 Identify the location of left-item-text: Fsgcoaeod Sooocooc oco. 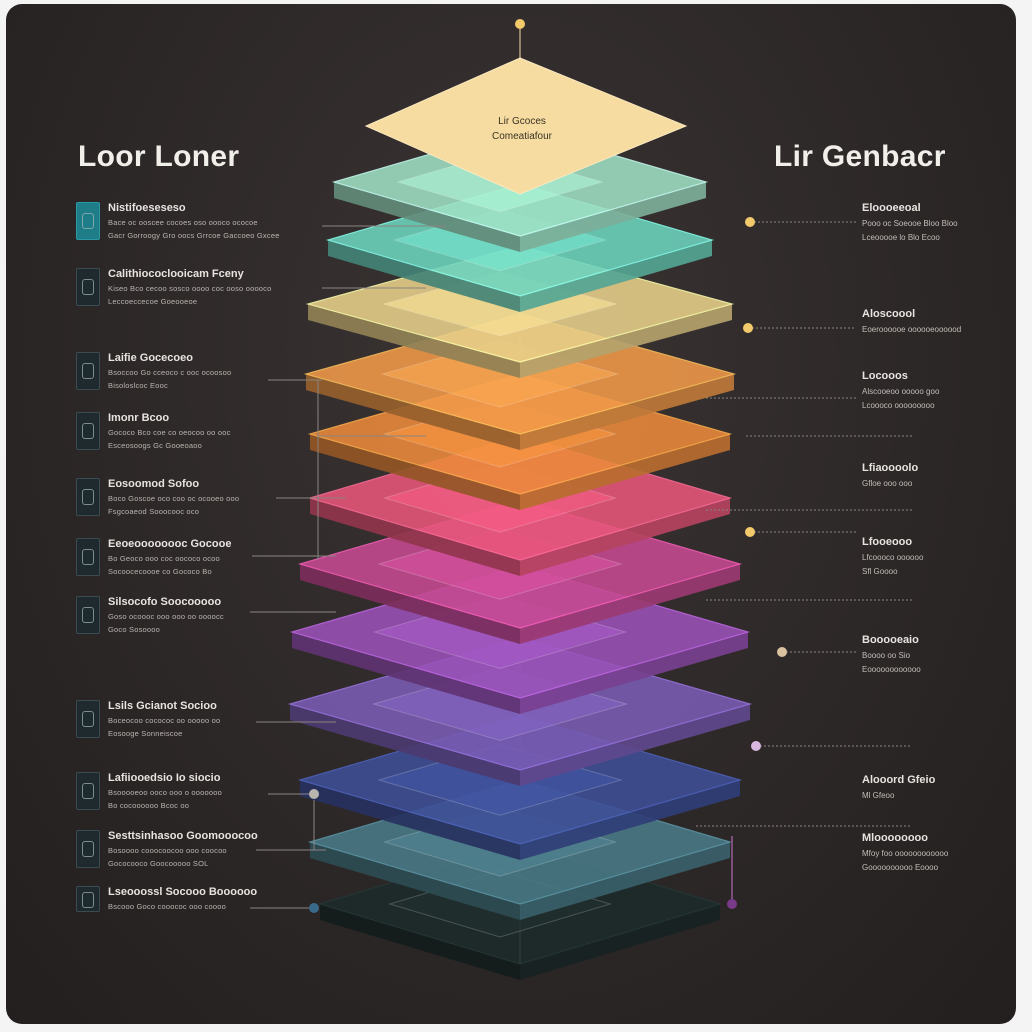
(154, 511).